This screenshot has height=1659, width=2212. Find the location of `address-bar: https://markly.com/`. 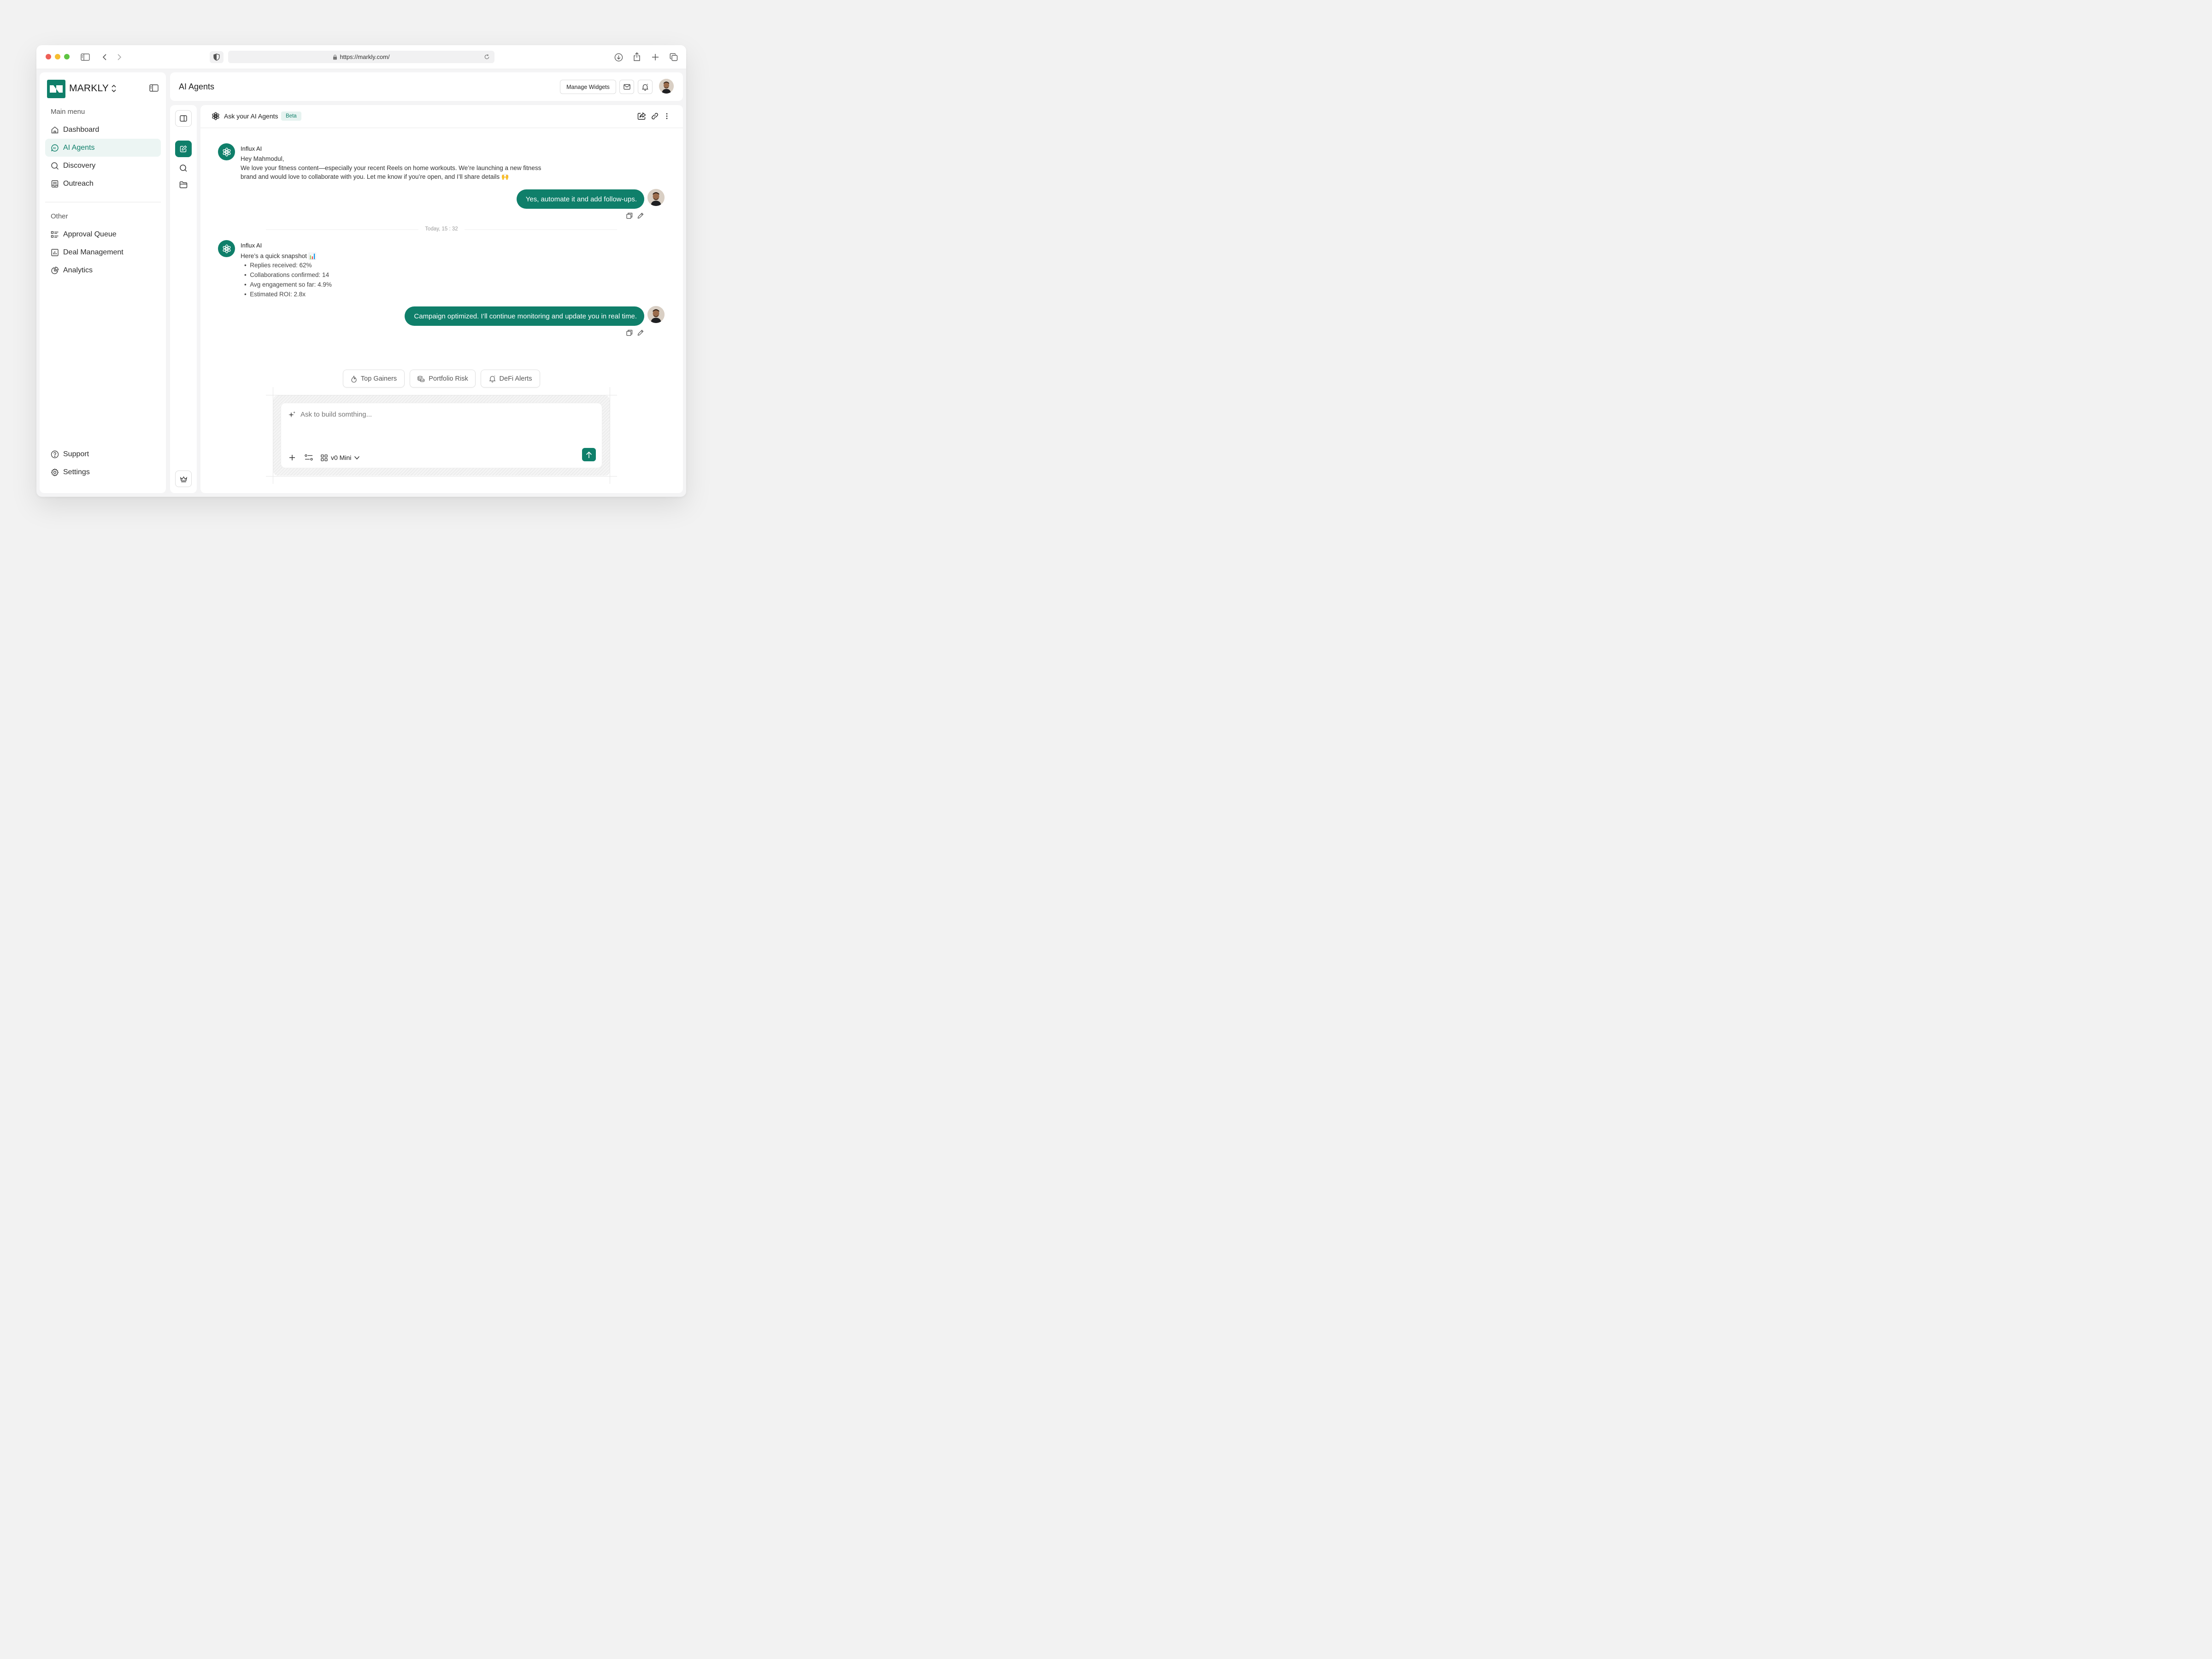

address-bar: https://markly.com/ is located at coordinates (361, 57).